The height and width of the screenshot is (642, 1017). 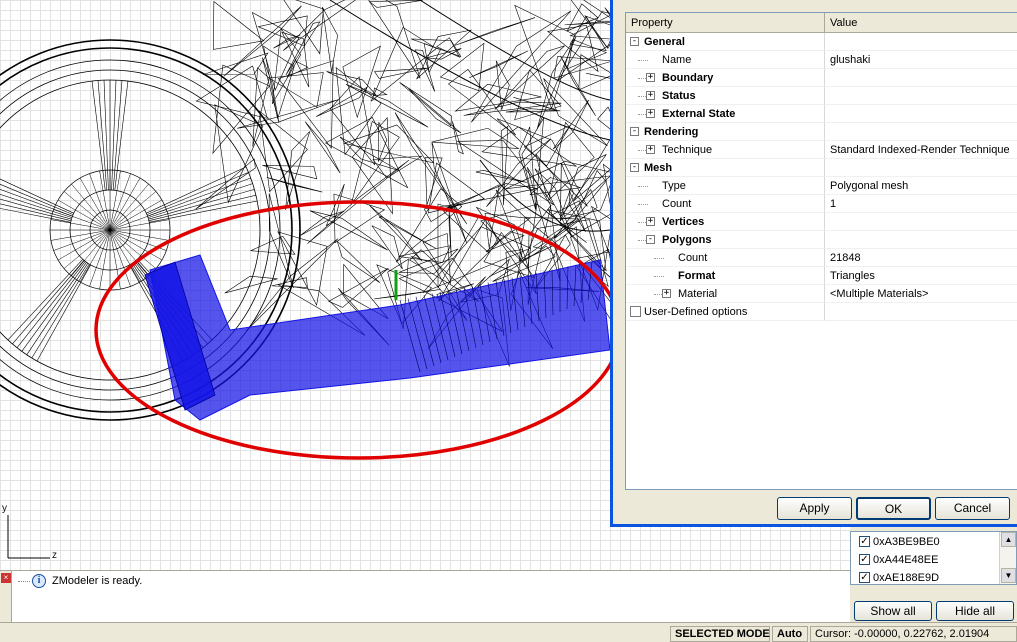 What do you see at coordinates (1007, 558) in the screenshot?
I see `list-scrollbar: ▲ ▼` at bounding box center [1007, 558].